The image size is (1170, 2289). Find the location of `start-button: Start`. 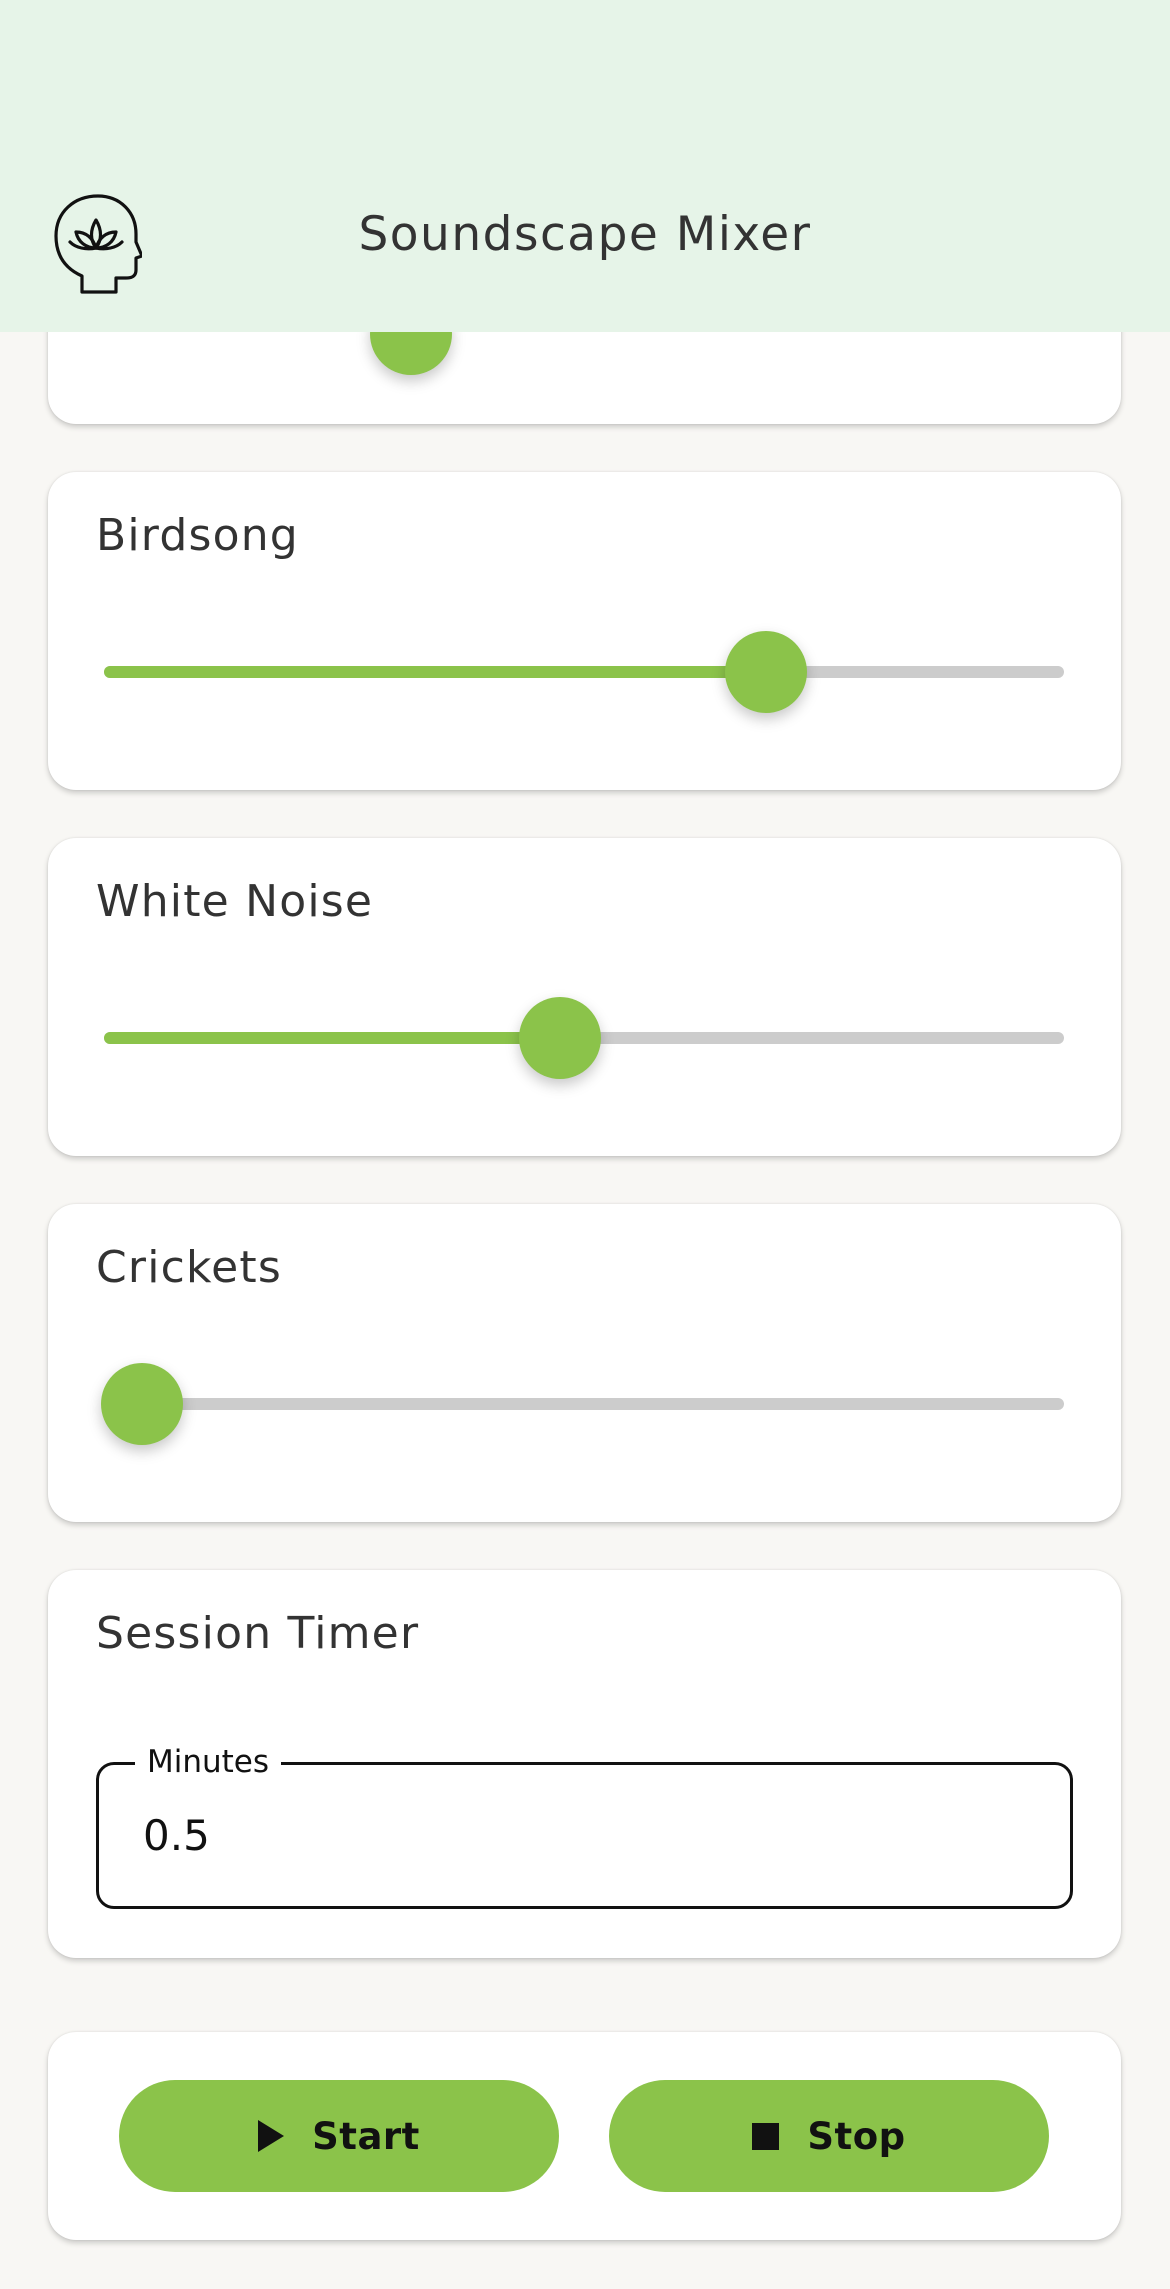

start-button: Start is located at coordinates (339, 2136).